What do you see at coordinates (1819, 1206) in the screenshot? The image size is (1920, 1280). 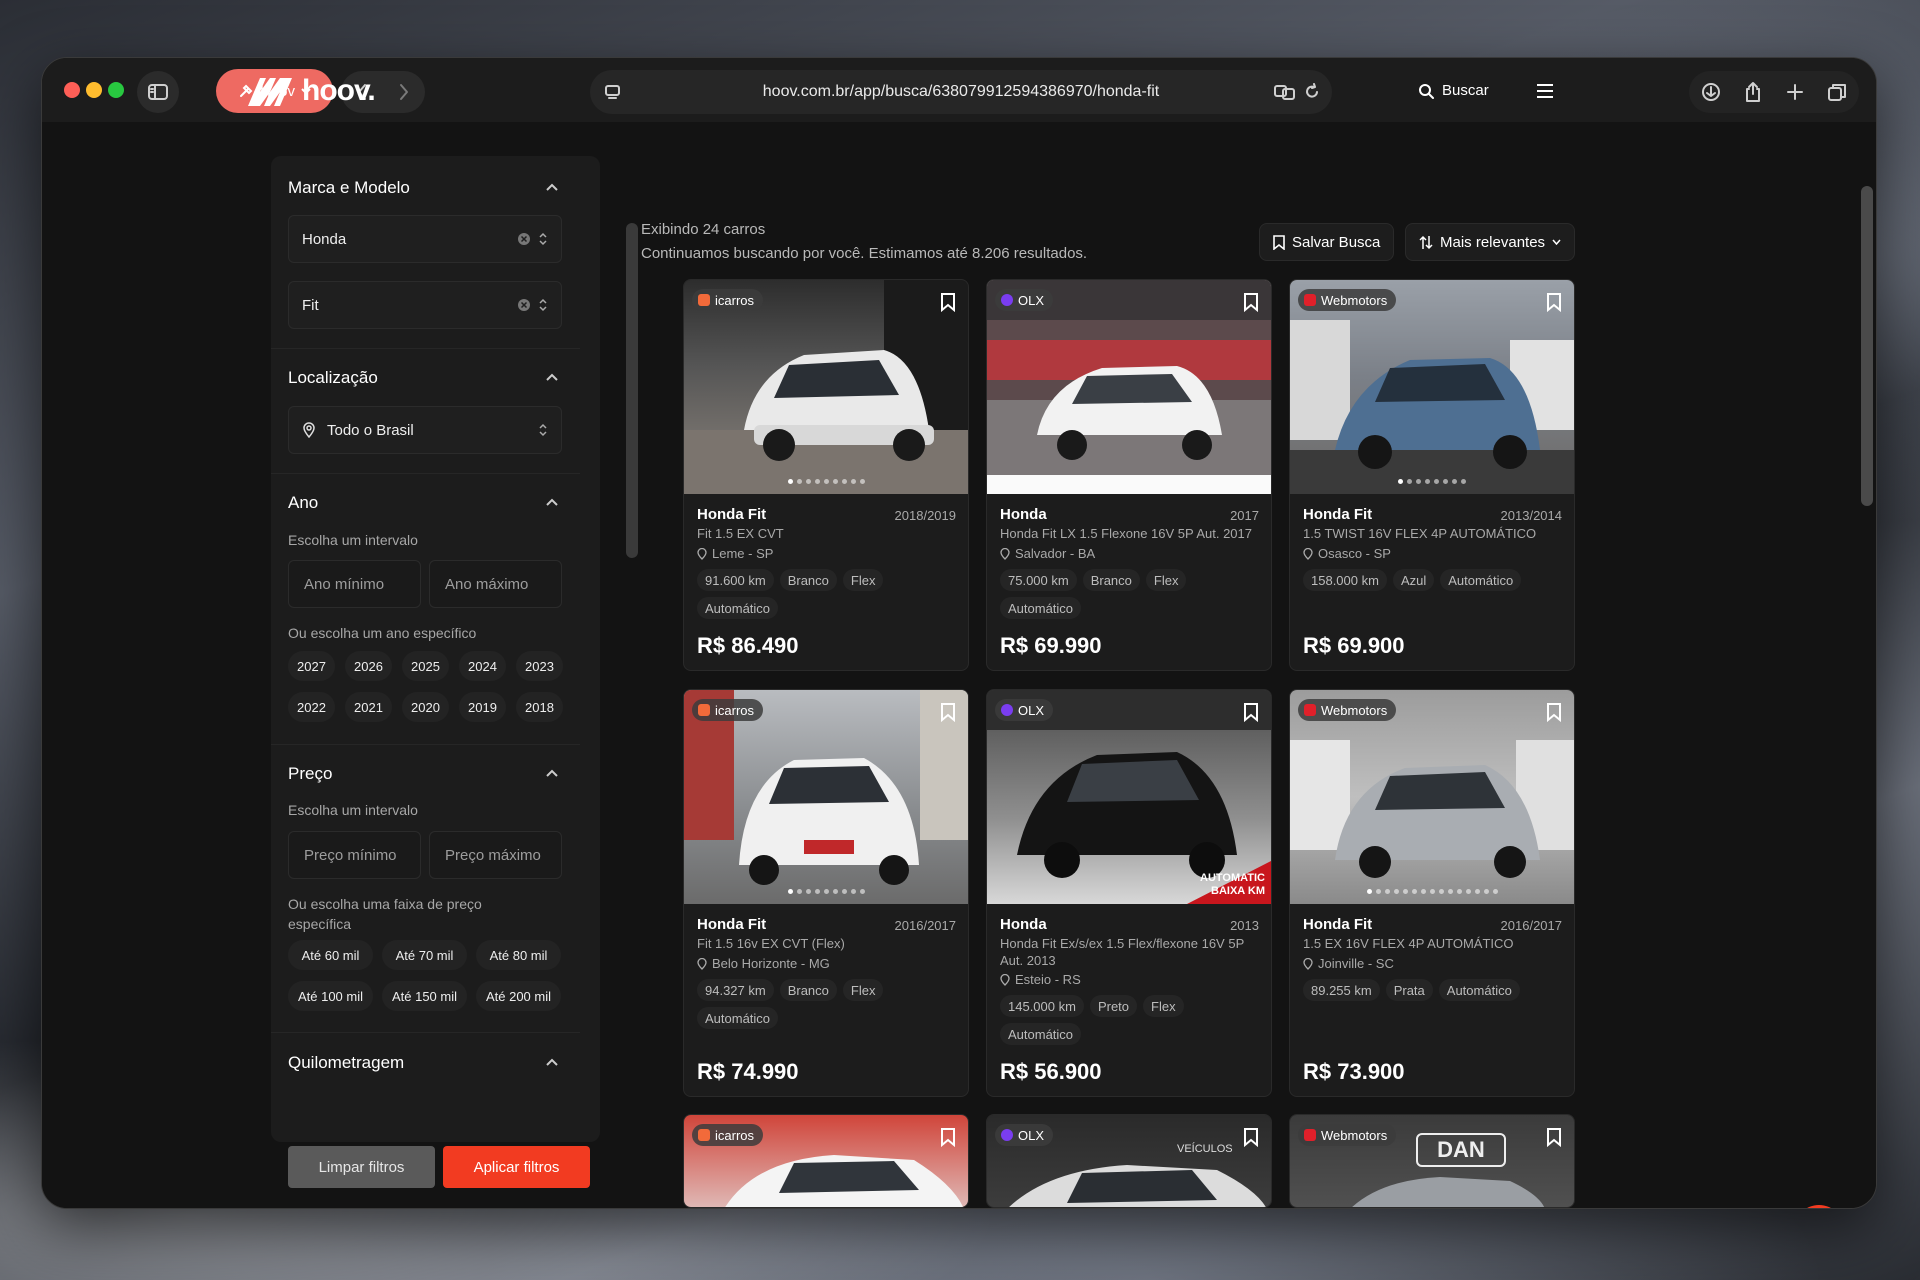 I see `chat-button` at bounding box center [1819, 1206].